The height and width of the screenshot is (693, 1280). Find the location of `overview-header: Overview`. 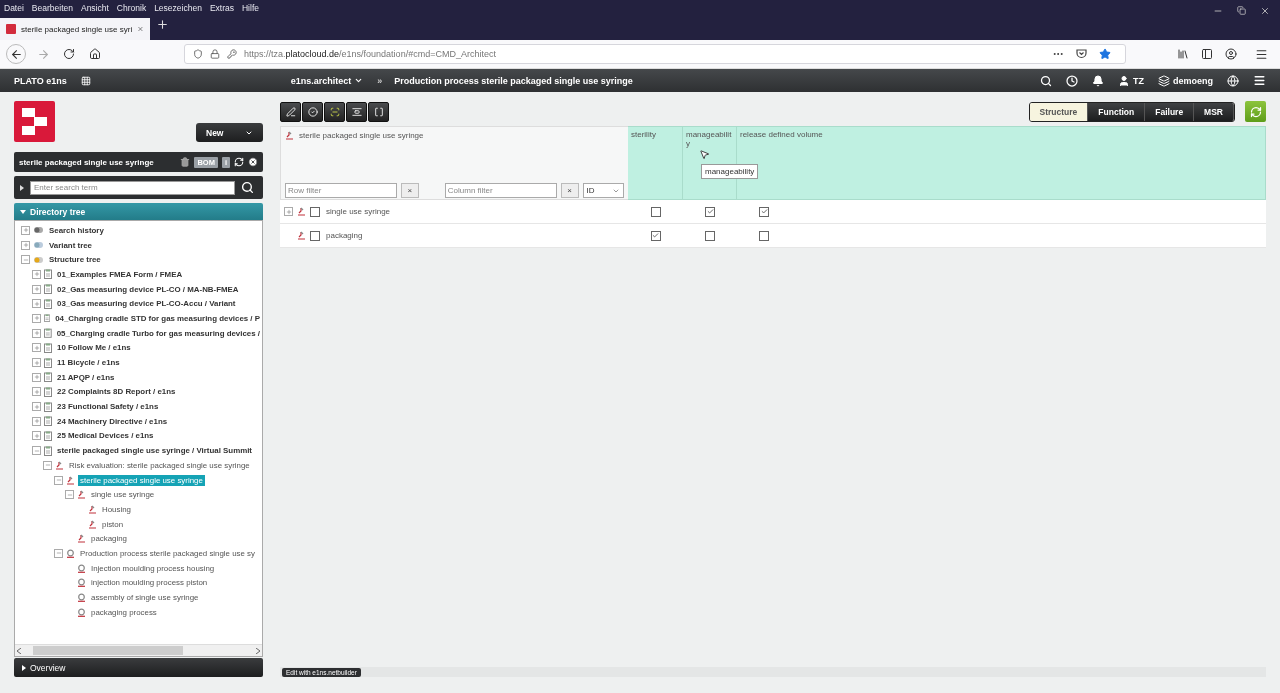

overview-header: Overview is located at coordinates (138, 667).